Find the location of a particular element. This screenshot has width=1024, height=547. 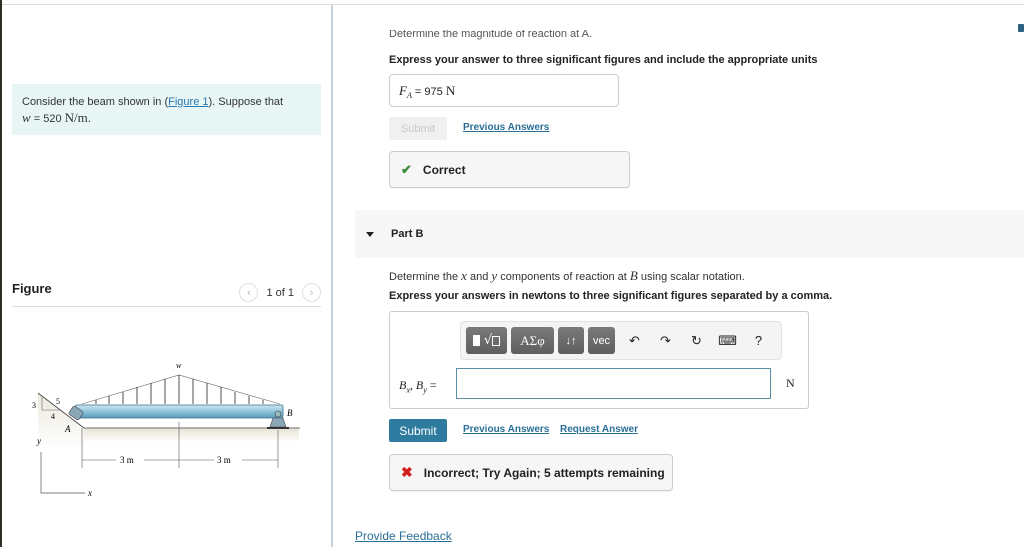

parta-previous-answers-link: Previous Answers is located at coordinates (506, 127).